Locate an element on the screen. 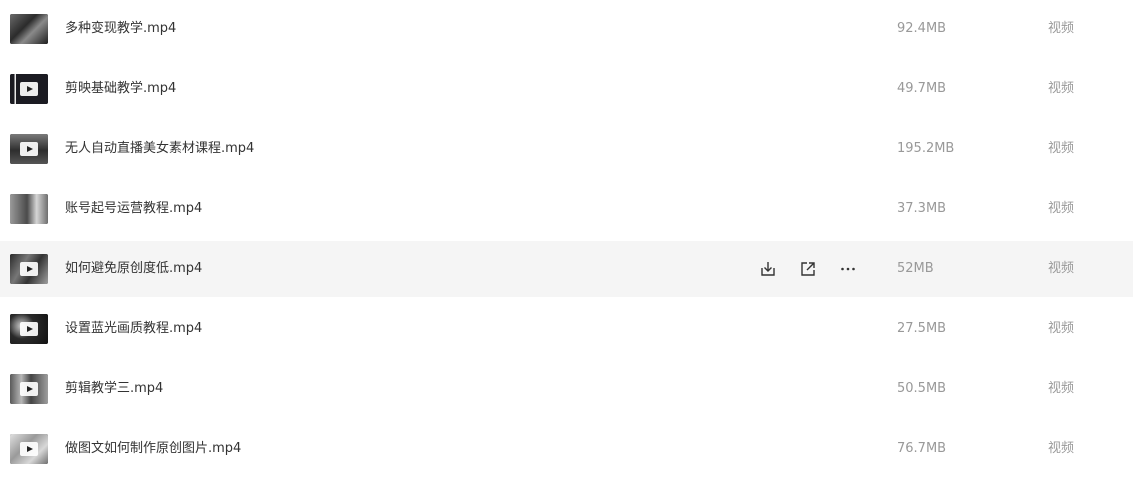  file-size: 37.3MB is located at coordinates (922, 208).